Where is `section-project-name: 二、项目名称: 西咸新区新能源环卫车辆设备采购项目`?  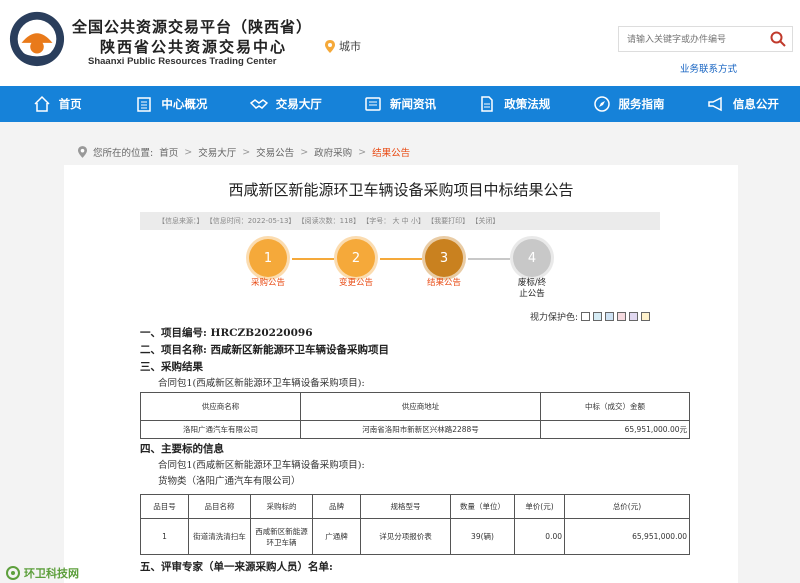
section-project-name: 二、项目名称: 西咸新区新能源环卫车辆设备采购项目 is located at coordinates (265, 350).